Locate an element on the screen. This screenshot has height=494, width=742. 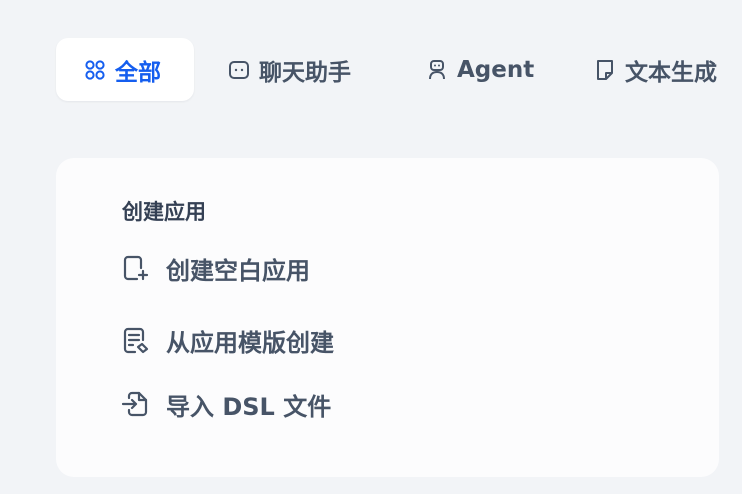
file-plus-icon is located at coordinates (135, 268).